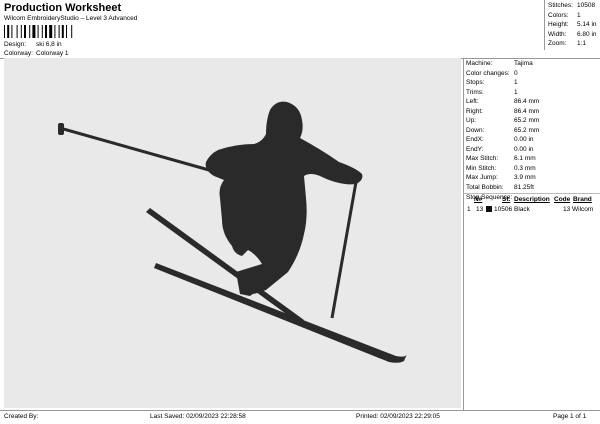 The height and width of the screenshot is (424, 600). I want to click on colors-label: Colors:, so click(558, 15).